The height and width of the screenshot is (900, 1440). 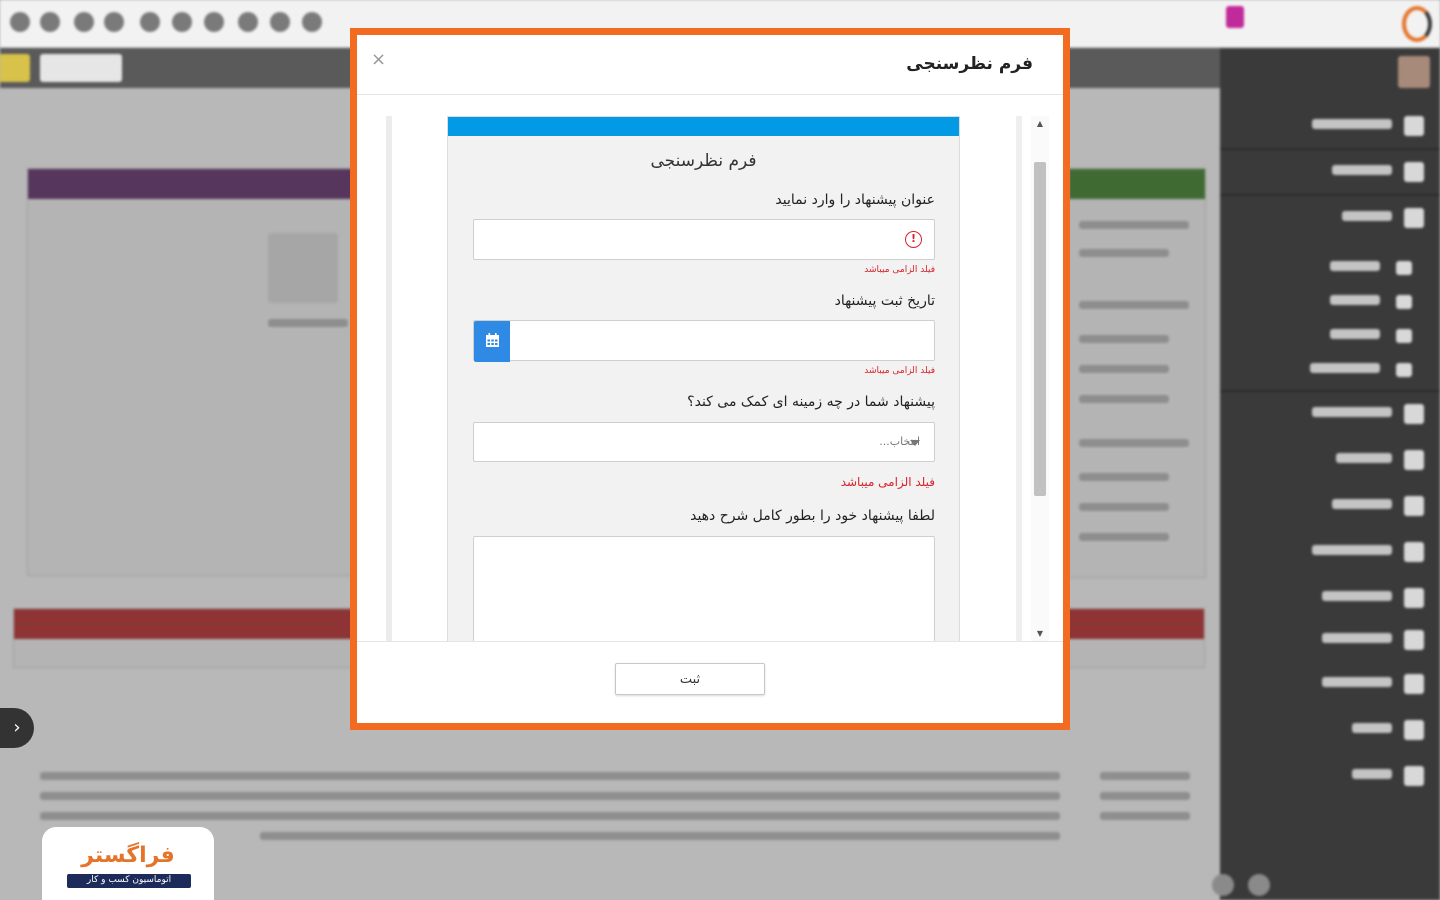 I want to click on modal-header: فرم نظرسنجی ×, so click(x=710, y=65).